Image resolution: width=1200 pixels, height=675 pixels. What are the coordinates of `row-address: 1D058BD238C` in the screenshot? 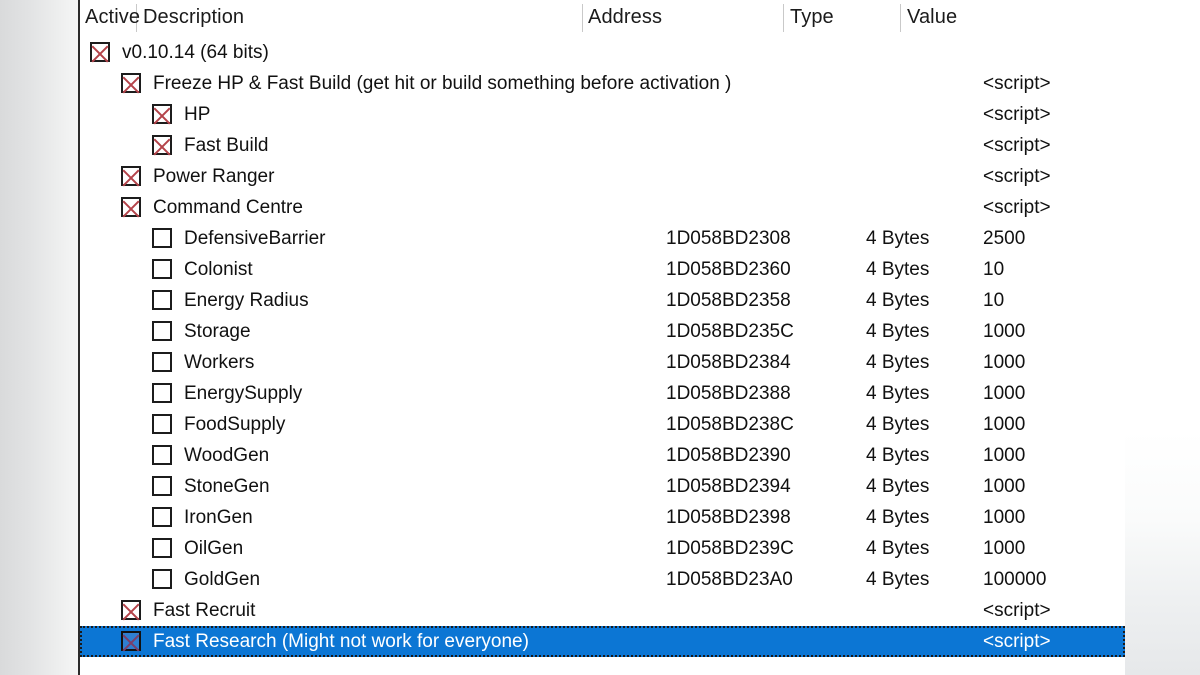 It's located at (730, 424).